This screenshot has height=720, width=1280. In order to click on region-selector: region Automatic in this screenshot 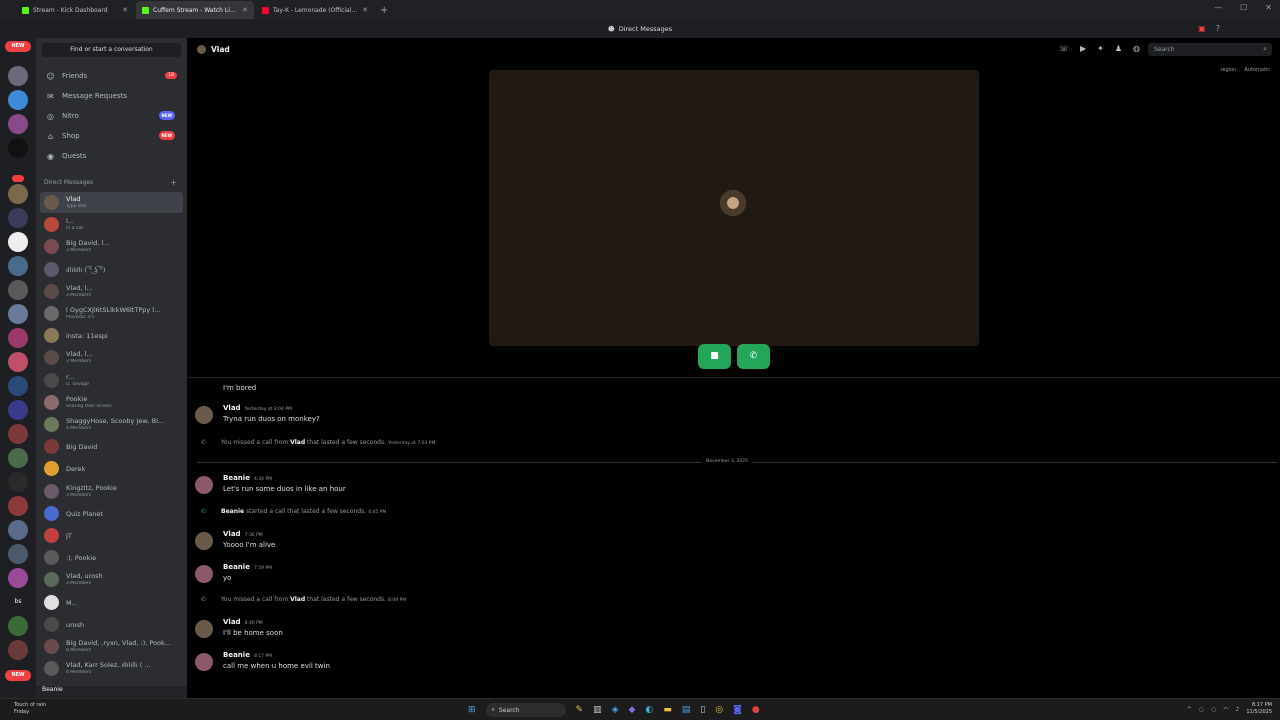, I will do `click(1245, 70)`.